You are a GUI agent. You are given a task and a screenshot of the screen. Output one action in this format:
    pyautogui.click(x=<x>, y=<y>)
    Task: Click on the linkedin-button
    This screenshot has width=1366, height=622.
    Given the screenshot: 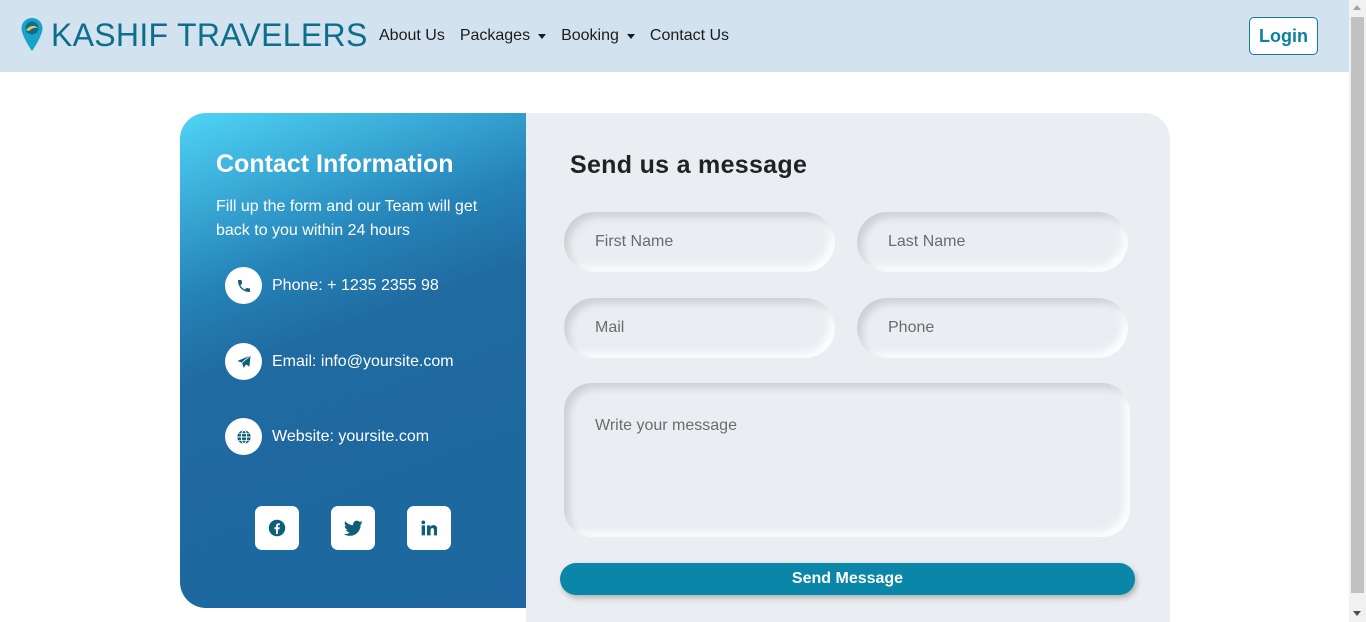 What is the action you would take?
    pyautogui.click(x=429, y=528)
    